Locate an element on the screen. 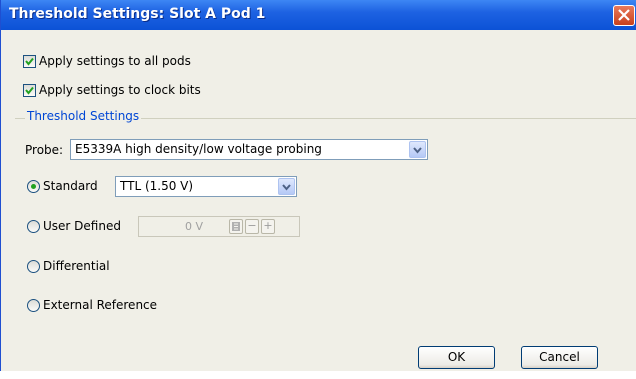 The image size is (636, 379). radio-external-reference-label: External Reference is located at coordinates (100, 305).